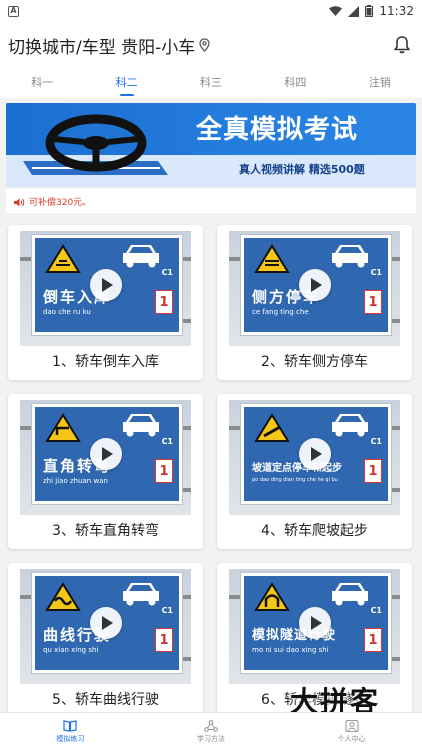 The width and height of the screenshot is (422, 750). What do you see at coordinates (71, 650) in the screenshot?
I see `sign-pinyin: qu xian xing shi` at bounding box center [71, 650].